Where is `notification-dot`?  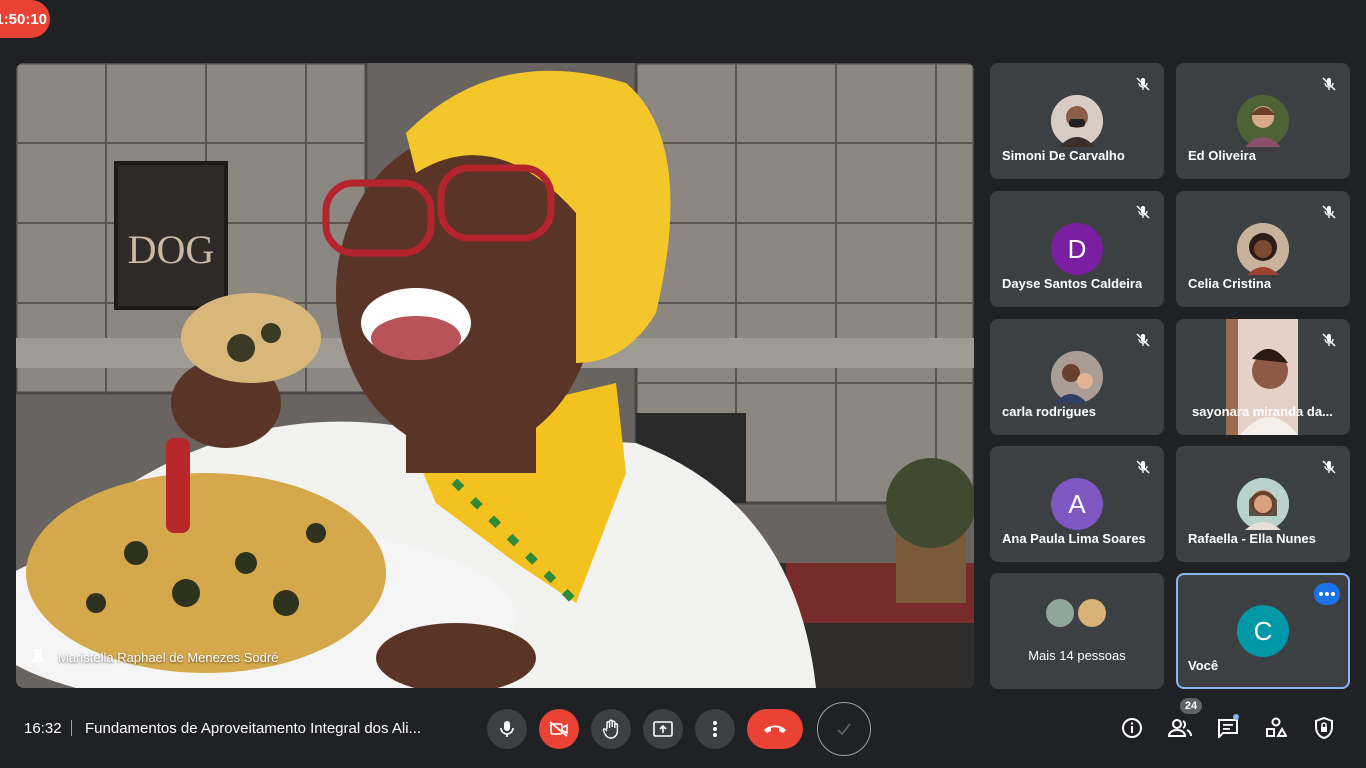 notification-dot is located at coordinates (1236, 717).